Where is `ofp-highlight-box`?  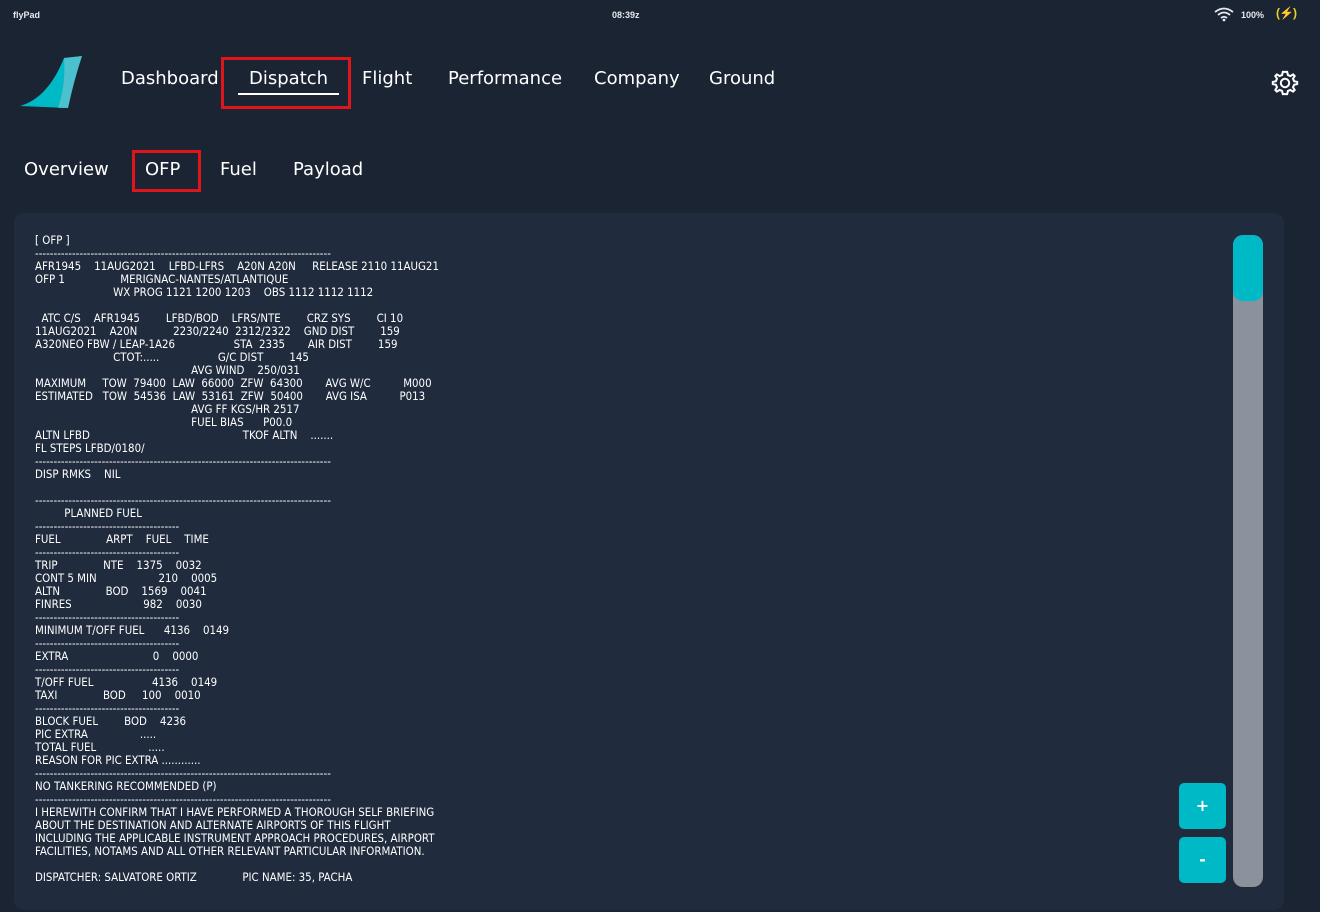 ofp-highlight-box is located at coordinates (166, 171).